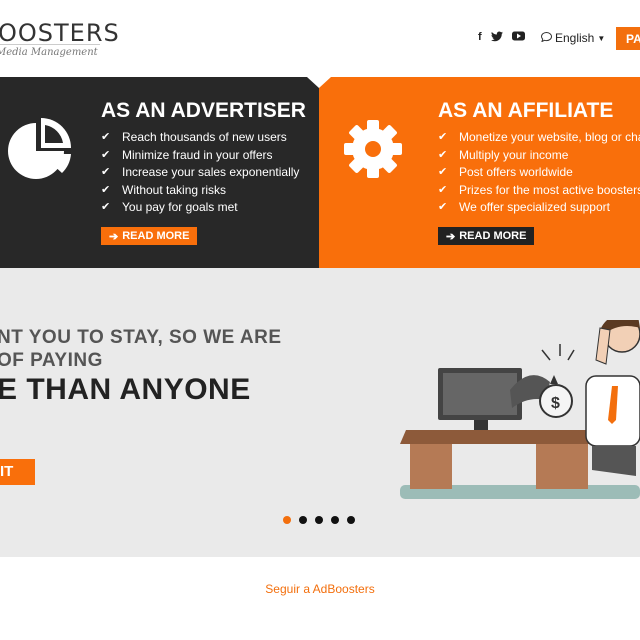 The height and width of the screenshot is (640, 640). I want to click on logo: OOSTERS, so click(60, 33).